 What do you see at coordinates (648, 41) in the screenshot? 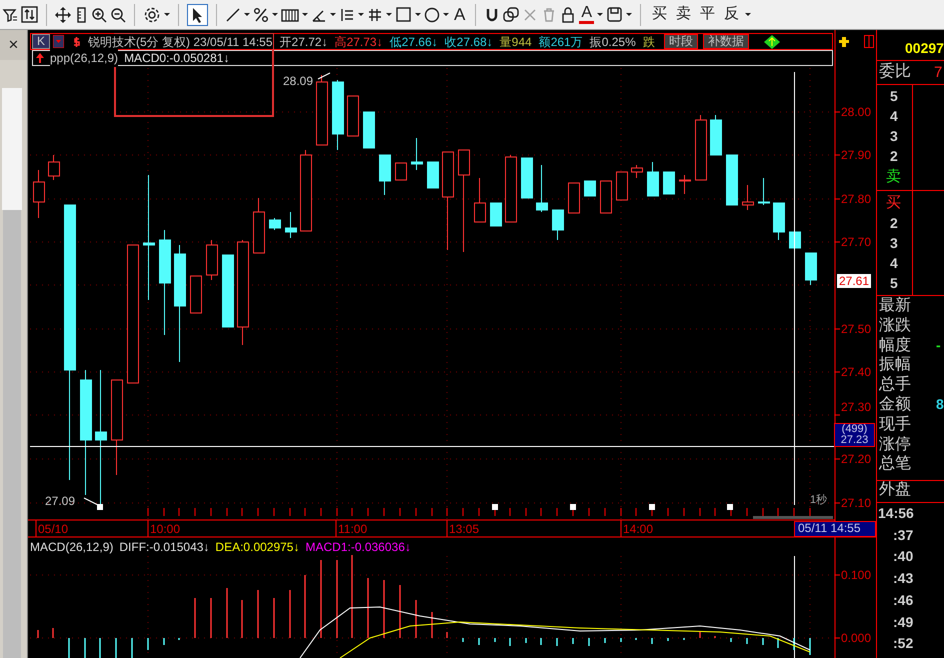
I see `quote-value: 跌` at bounding box center [648, 41].